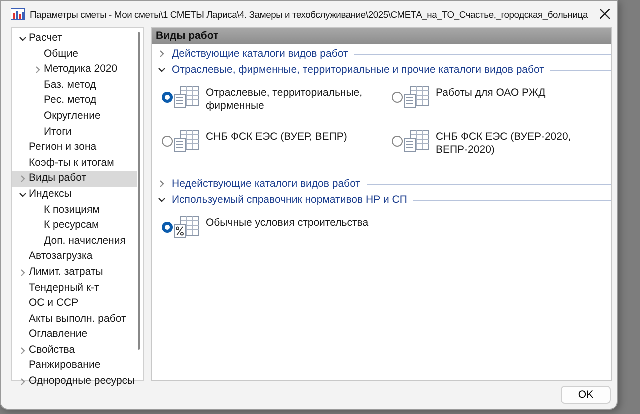 The height and width of the screenshot is (414, 640). I want to click on ok-button: OK, so click(586, 395).